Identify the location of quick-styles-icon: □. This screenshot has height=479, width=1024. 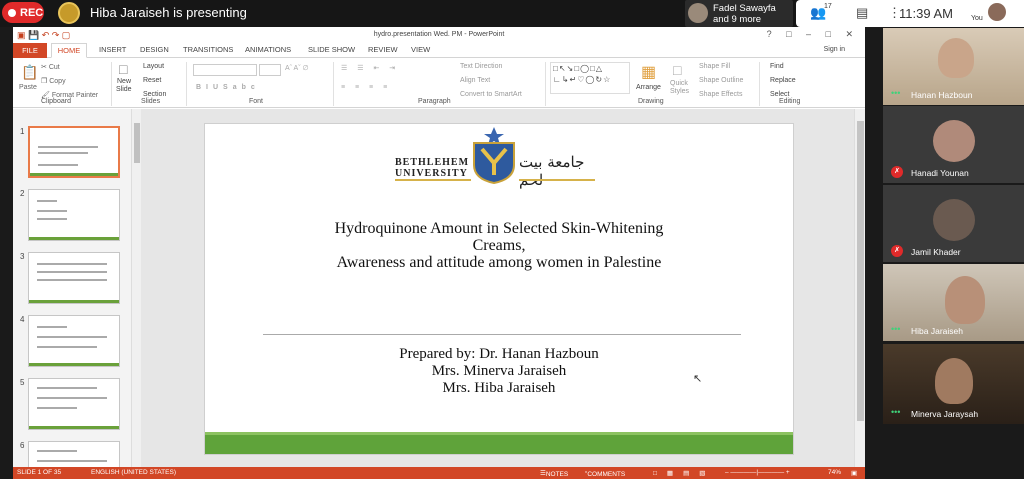
(677, 70).